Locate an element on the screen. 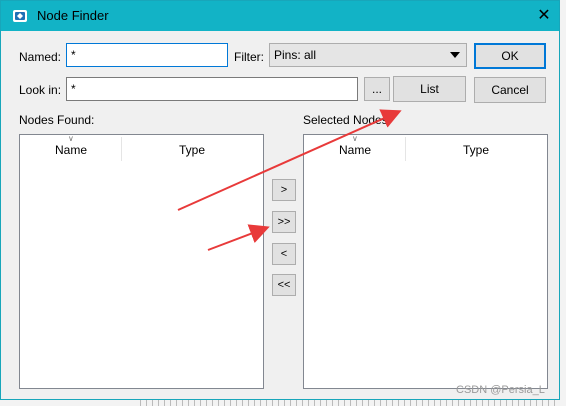 The height and width of the screenshot is (406, 566). annotation-arrows is located at coordinates (289, 180).